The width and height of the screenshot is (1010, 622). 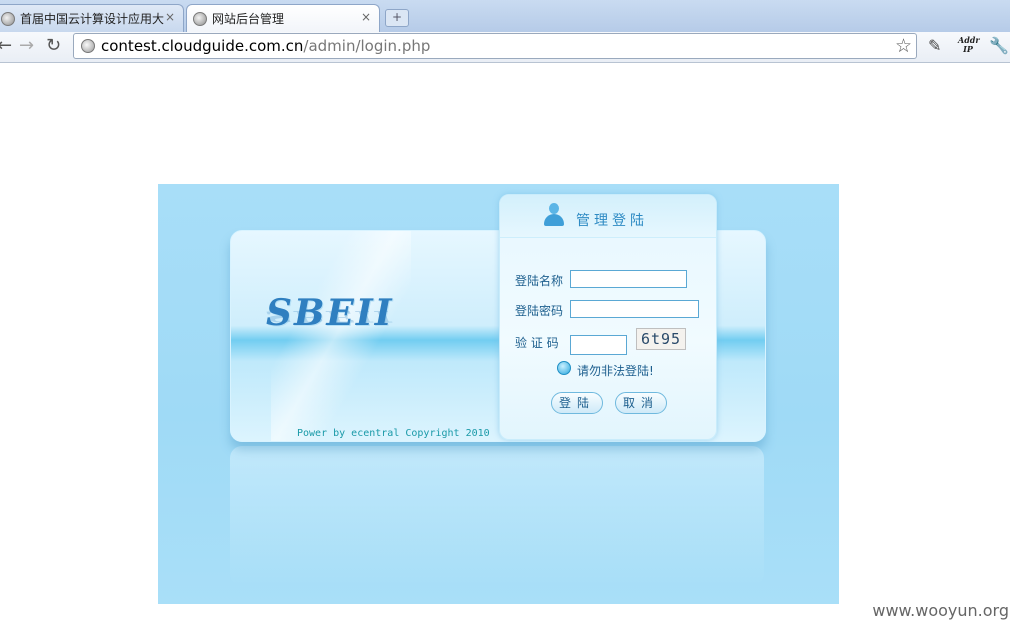 What do you see at coordinates (397, 18) in the screenshot?
I see `new-tab-button: +` at bounding box center [397, 18].